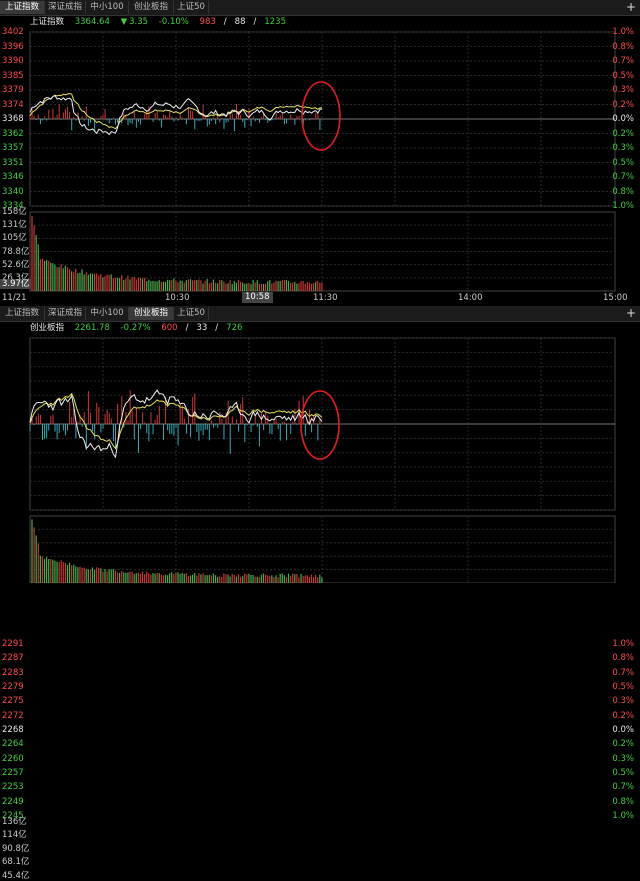  What do you see at coordinates (13, 658) in the screenshot?
I see `y-axis-price-label: 2287` at bounding box center [13, 658].